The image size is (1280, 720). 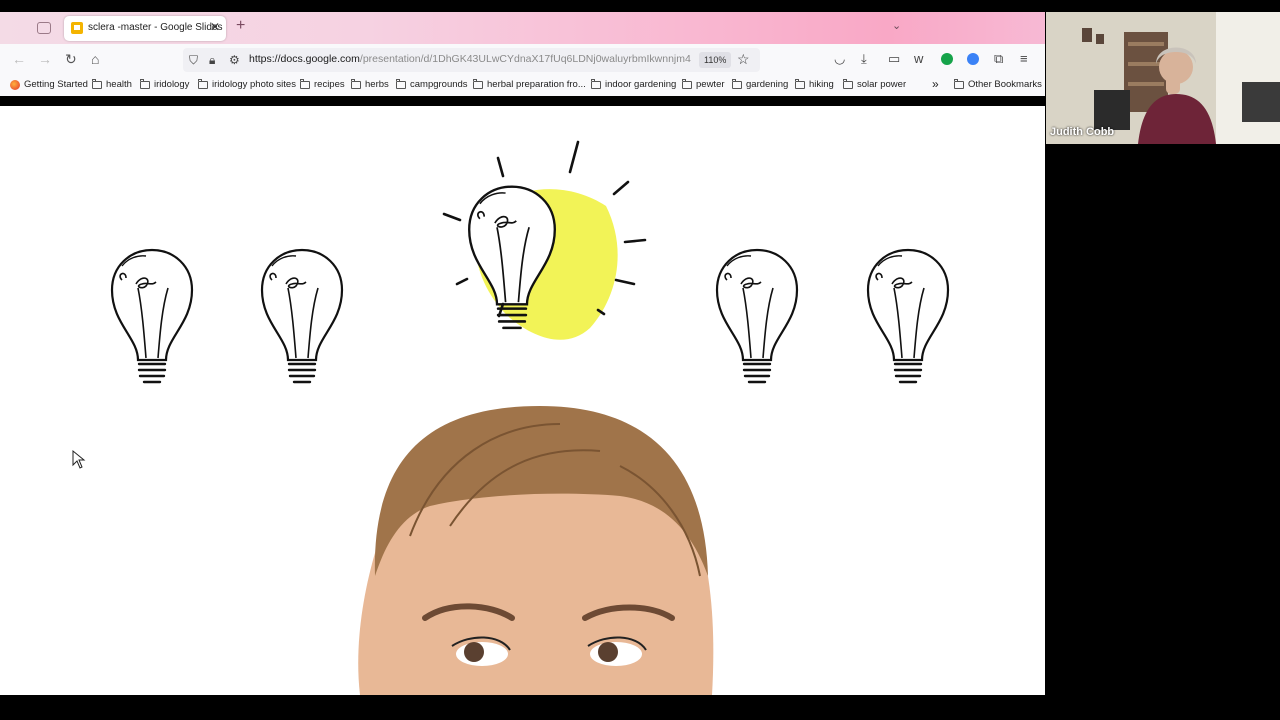 What do you see at coordinates (45, 59) in the screenshot?
I see `forward-icon: →` at bounding box center [45, 59].